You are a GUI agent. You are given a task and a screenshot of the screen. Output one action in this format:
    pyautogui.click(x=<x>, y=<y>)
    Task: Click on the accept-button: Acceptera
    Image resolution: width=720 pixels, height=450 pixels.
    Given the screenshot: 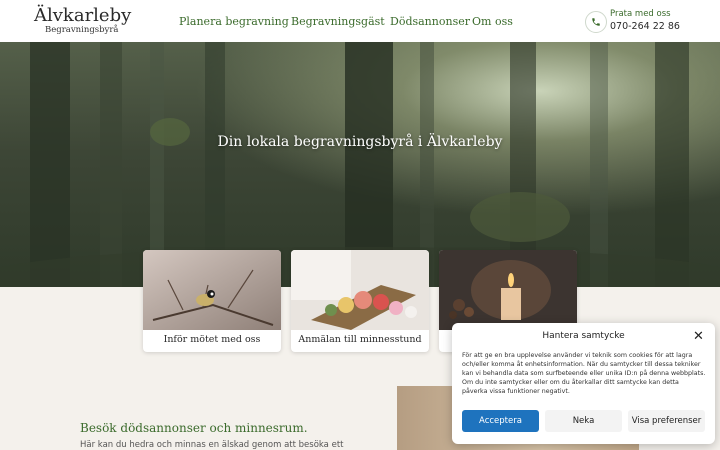 What is the action you would take?
    pyautogui.click(x=500, y=421)
    